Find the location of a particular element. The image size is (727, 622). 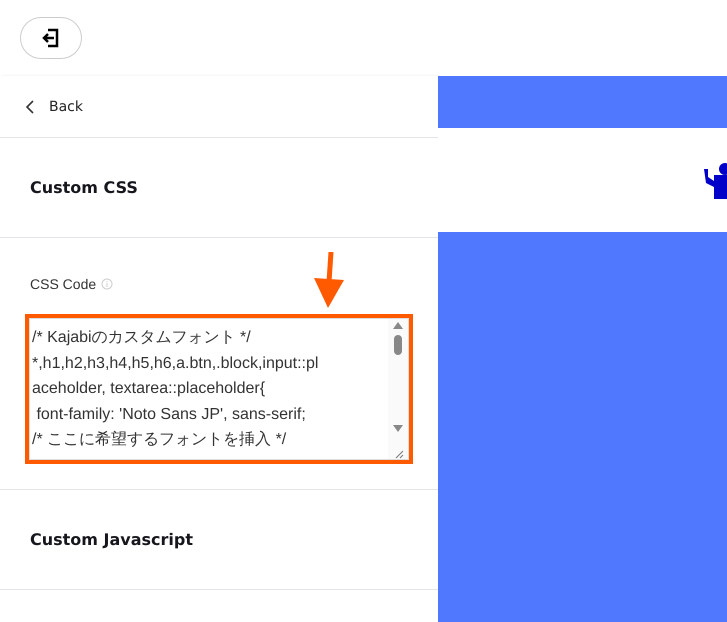

code-line: /* ここに希望するフォントを挿入 */ is located at coordinates (160, 440).